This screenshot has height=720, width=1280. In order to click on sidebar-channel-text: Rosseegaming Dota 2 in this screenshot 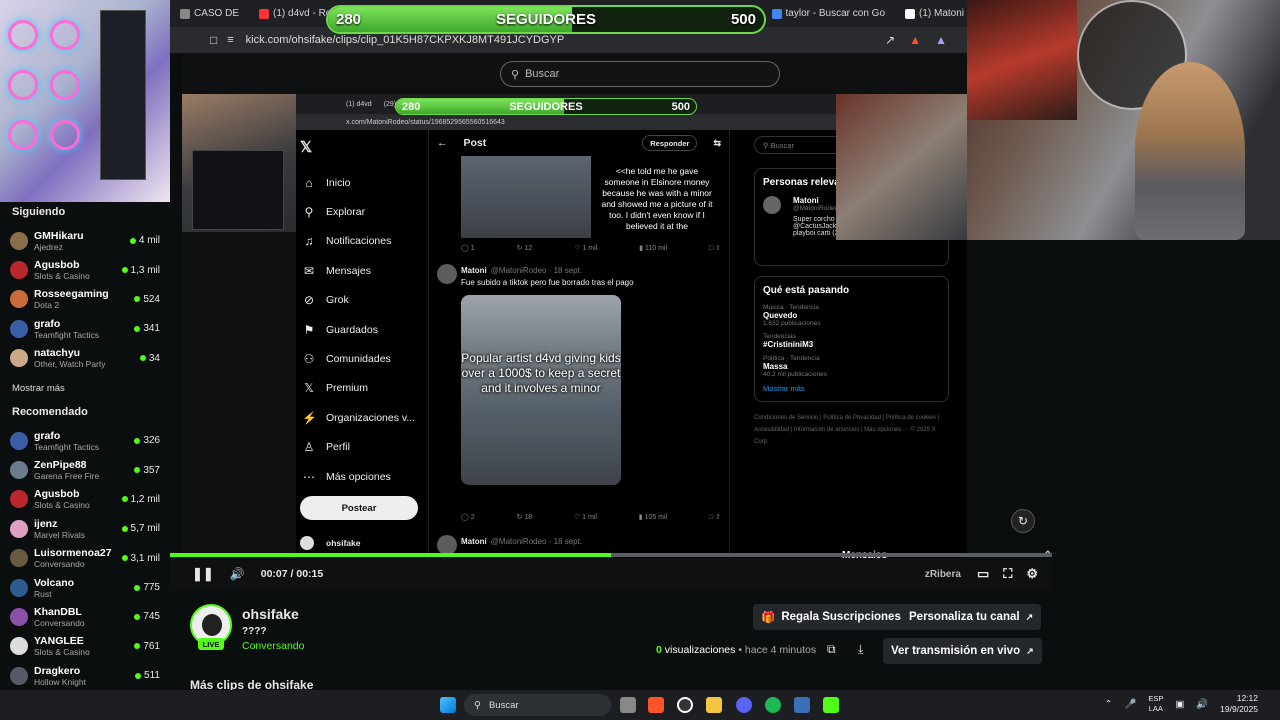, I will do `click(84, 299)`.